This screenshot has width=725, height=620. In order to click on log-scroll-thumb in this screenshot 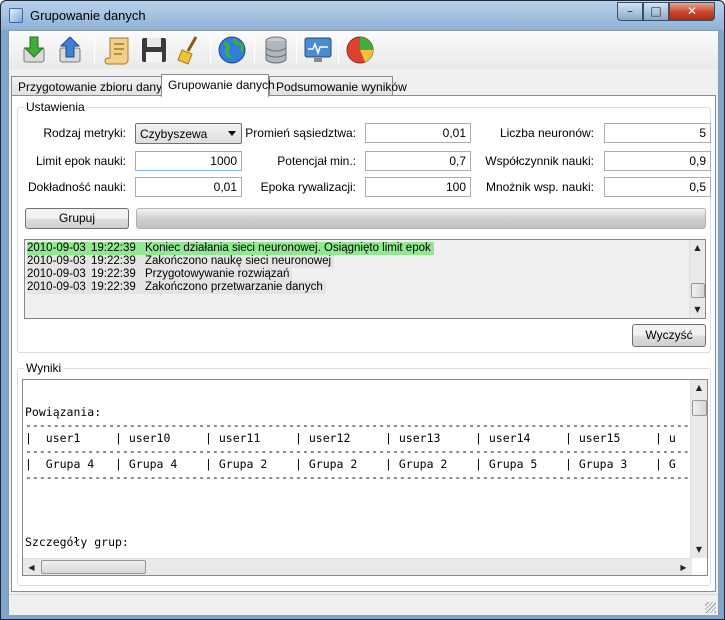, I will do `click(698, 290)`.